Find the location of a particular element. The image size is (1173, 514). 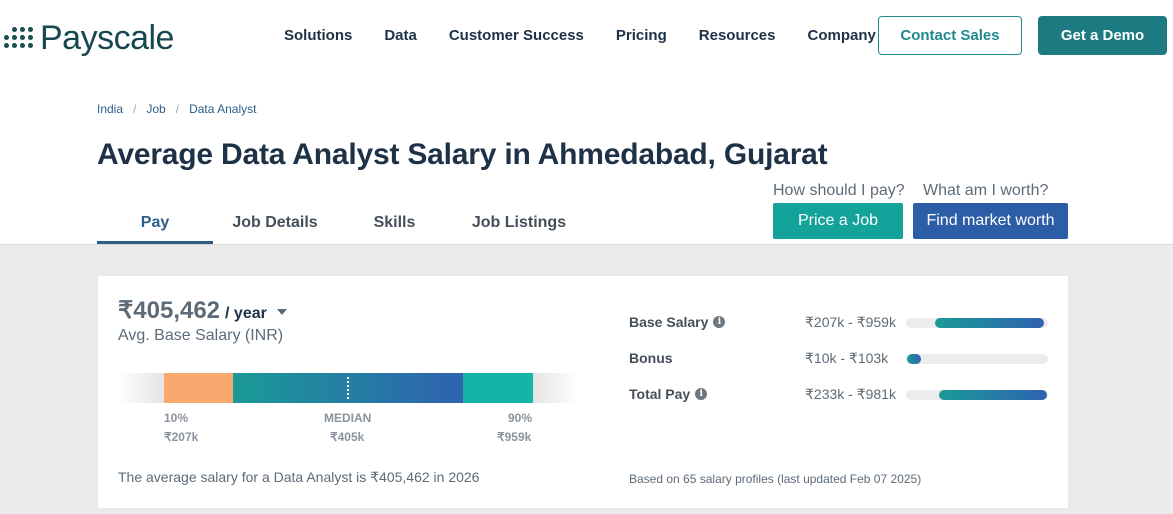

median-marker is located at coordinates (348, 388).